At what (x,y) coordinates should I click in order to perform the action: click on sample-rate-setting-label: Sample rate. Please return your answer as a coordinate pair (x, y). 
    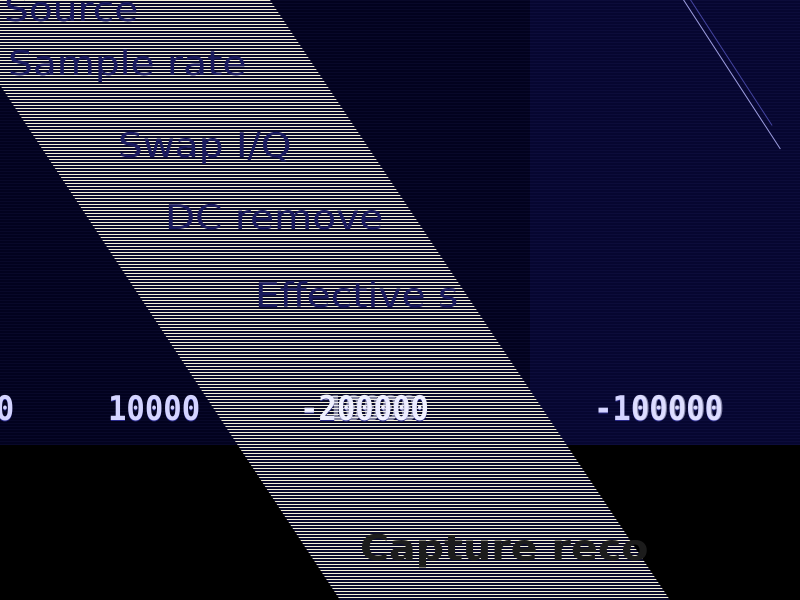
    Looking at the image, I should click on (127, 64).